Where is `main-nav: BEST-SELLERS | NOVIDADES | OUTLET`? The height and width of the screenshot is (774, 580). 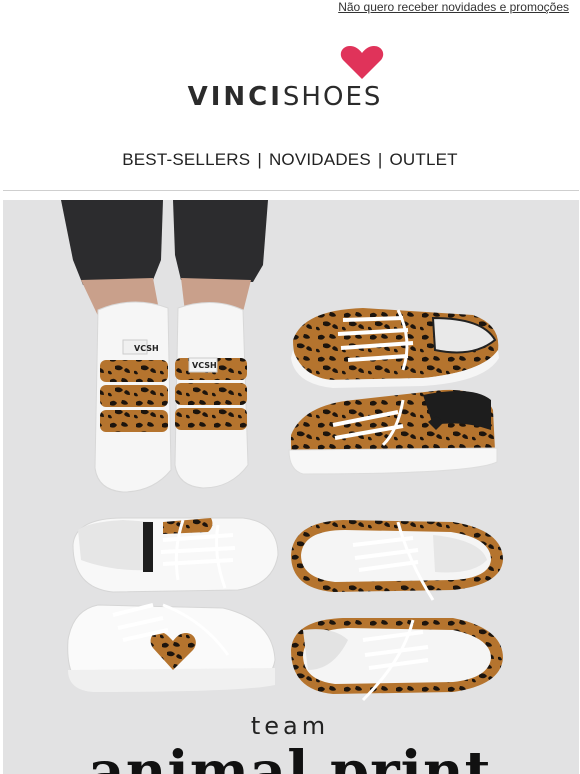
main-nav: BEST-SELLERS | NOVIDADES | OUTLET is located at coordinates (290, 160).